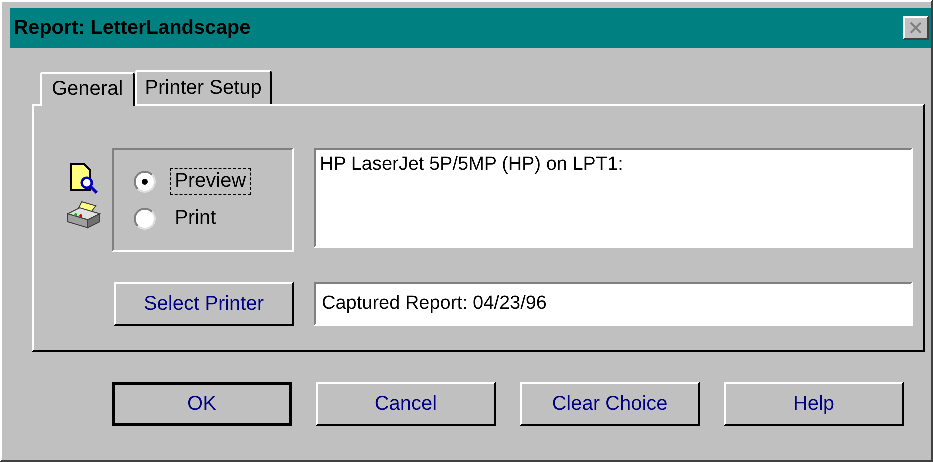 This screenshot has width=933, height=462. I want to click on close-button, so click(916, 28).